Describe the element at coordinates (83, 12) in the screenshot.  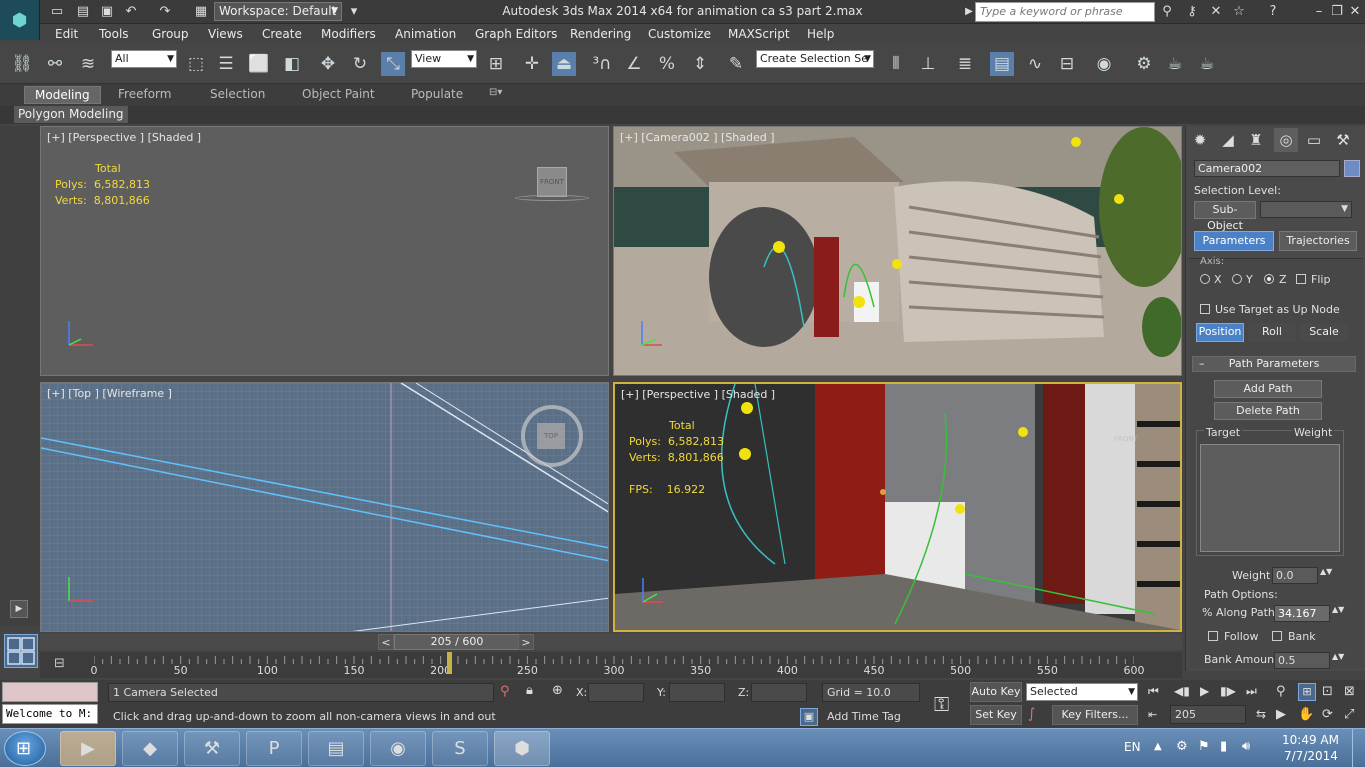
I see `open-file-icon: ▤` at that location.